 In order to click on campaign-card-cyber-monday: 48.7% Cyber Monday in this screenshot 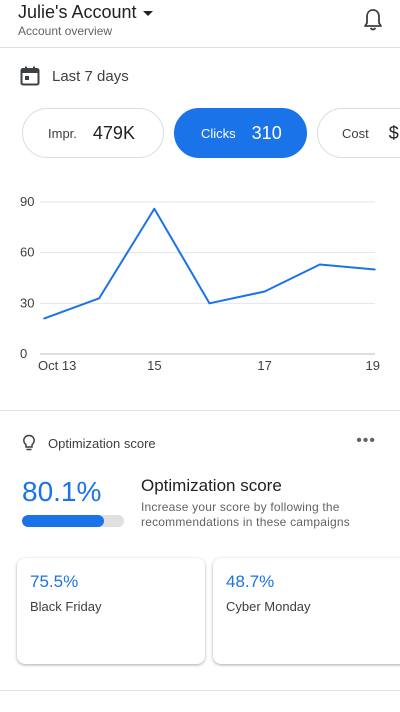, I will do `click(306, 611)`.